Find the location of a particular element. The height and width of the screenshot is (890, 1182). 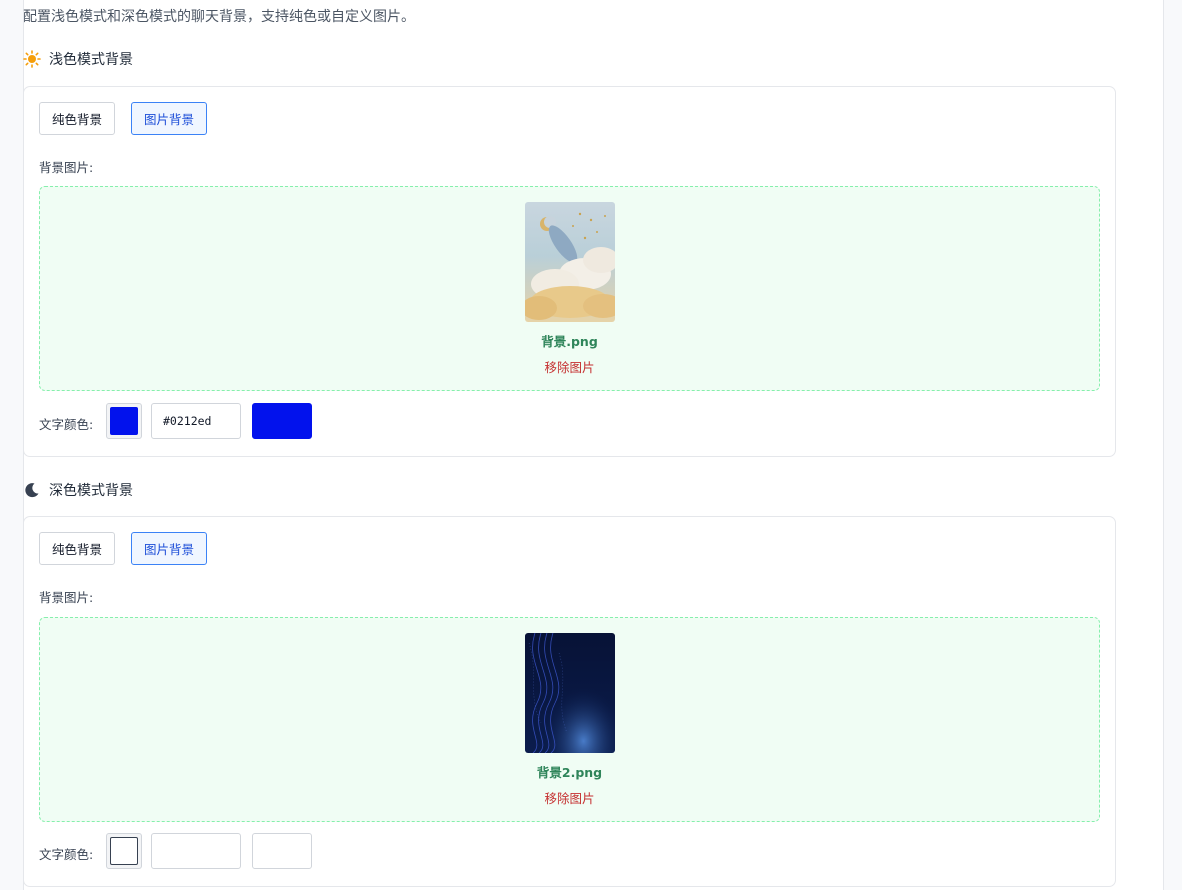

dark-color-picker is located at coordinates (124, 851).